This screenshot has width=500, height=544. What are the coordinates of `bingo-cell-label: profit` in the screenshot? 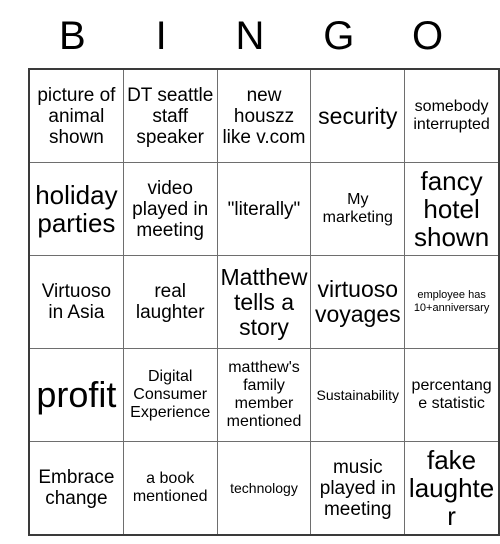 It's located at (76, 394).